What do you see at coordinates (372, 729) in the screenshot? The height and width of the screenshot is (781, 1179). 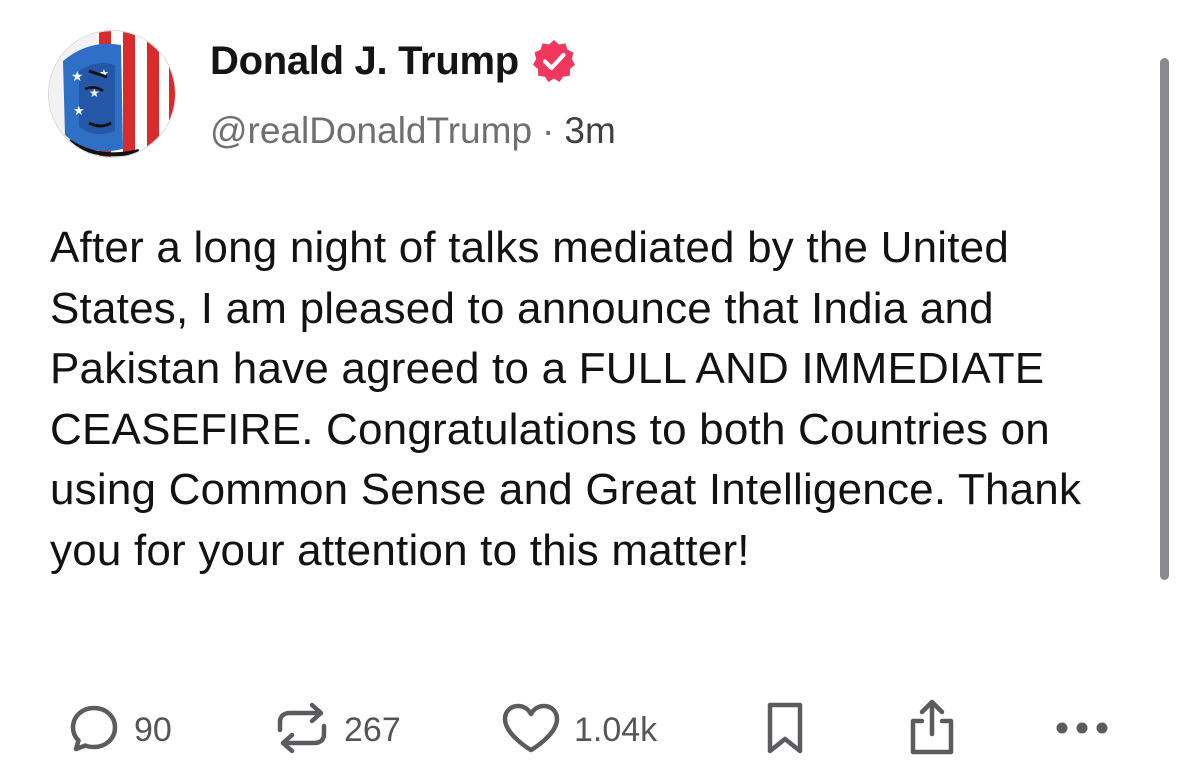 I see `repost-count: 267` at bounding box center [372, 729].